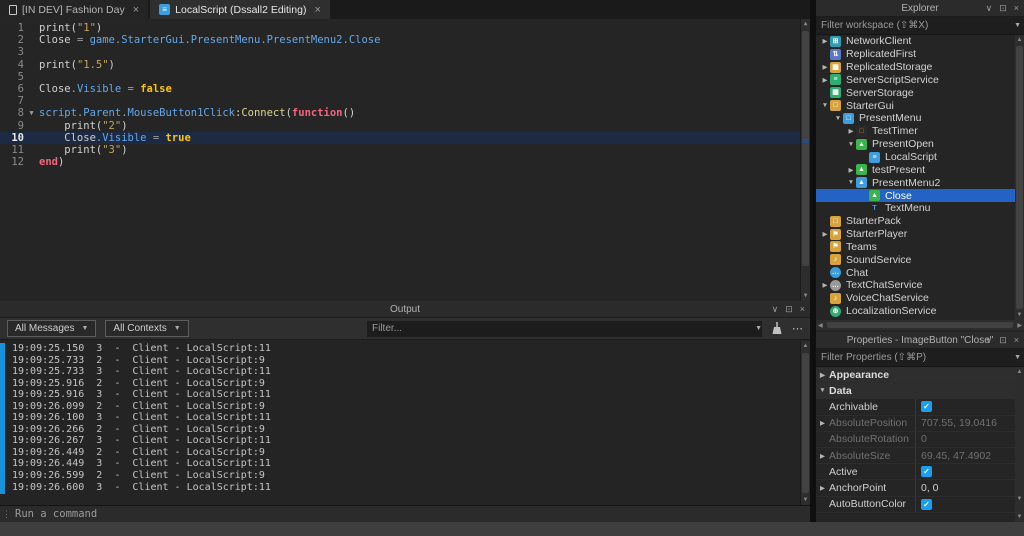  I want to click on command-input, so click(412, 514).